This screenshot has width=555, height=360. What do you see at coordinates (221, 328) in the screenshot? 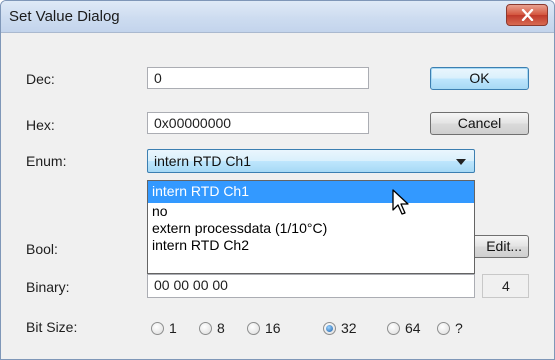
I see `bit-size-option-label: 8` at bounding box center [221, 328].